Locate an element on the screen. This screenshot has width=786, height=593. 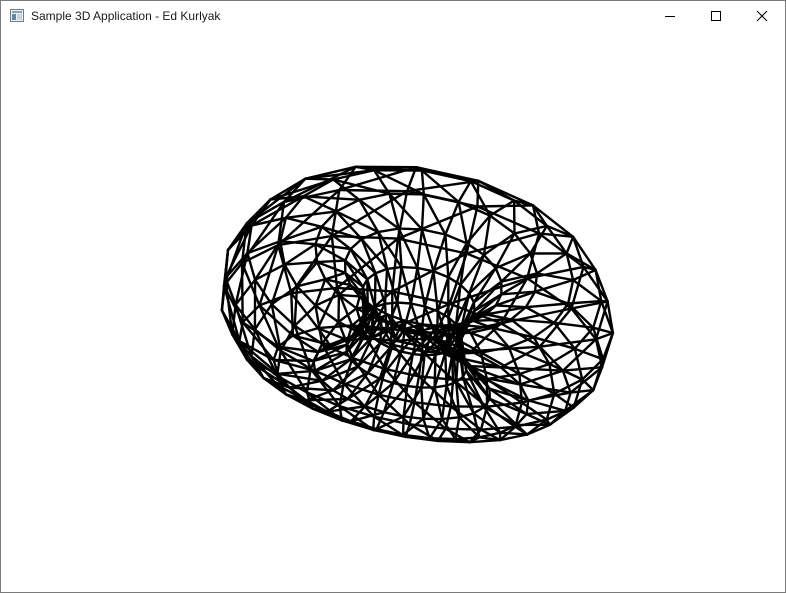
minimize-button is located at coordinates (670, 16).